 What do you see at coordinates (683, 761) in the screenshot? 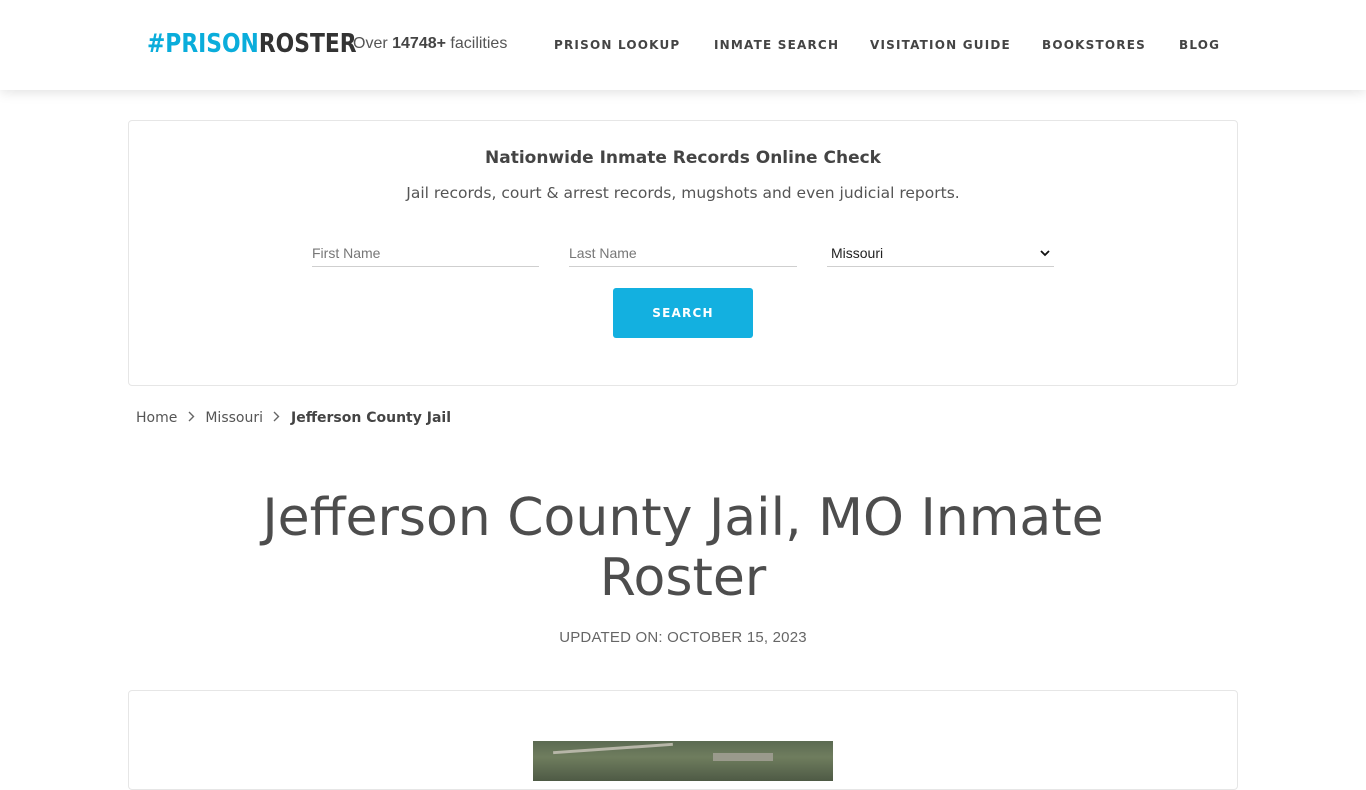
I see `facility-aerial-photo` at bounding box center [683, 761].